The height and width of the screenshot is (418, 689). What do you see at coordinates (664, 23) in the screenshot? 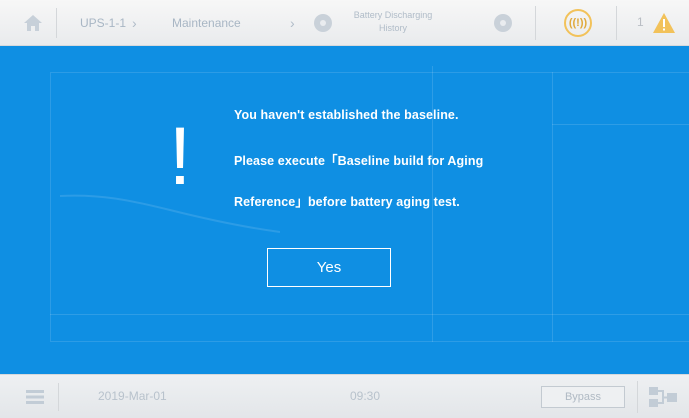
I see `warning-triangle-icon` at bounding box center [664, 23].